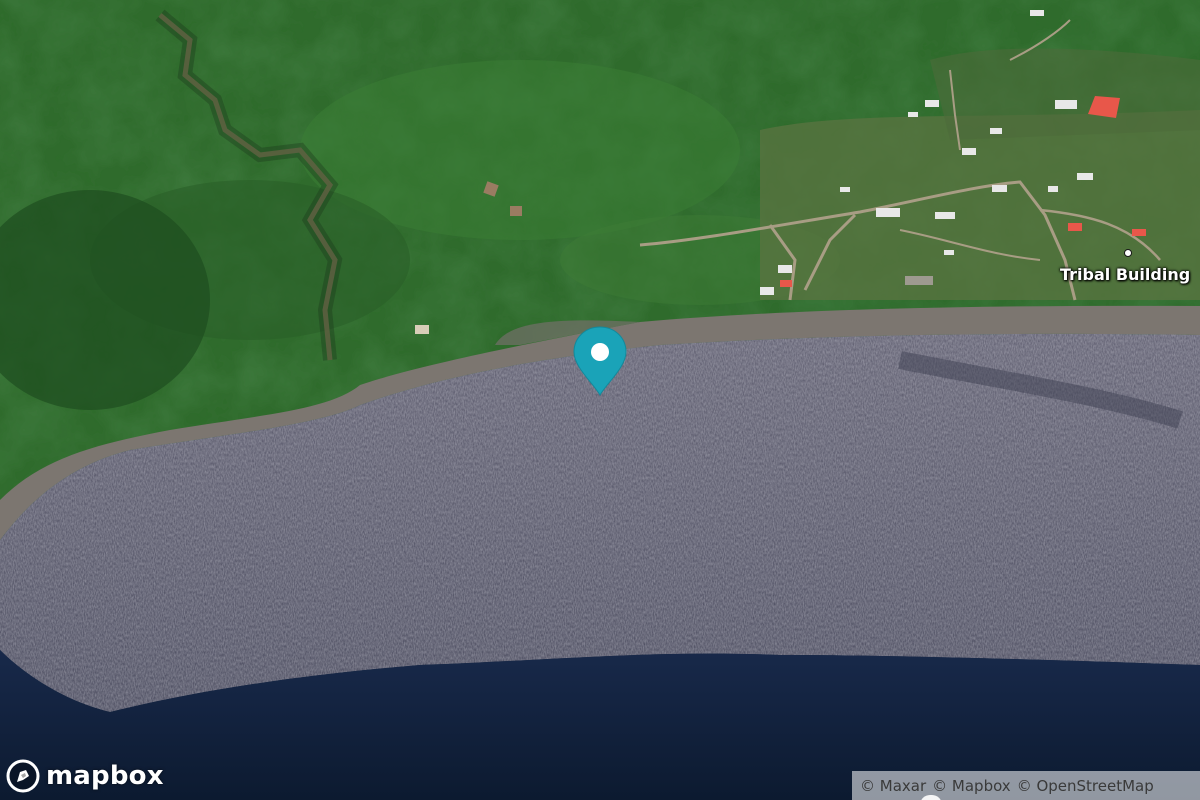 The width and height of the screenshot is (1200, 800). What do you see at coordinates (1085, 786) in the screenshot?
I see `attribution-openstreetmap-link: © OpenStreetMap` at bounding box center [1085, 786].